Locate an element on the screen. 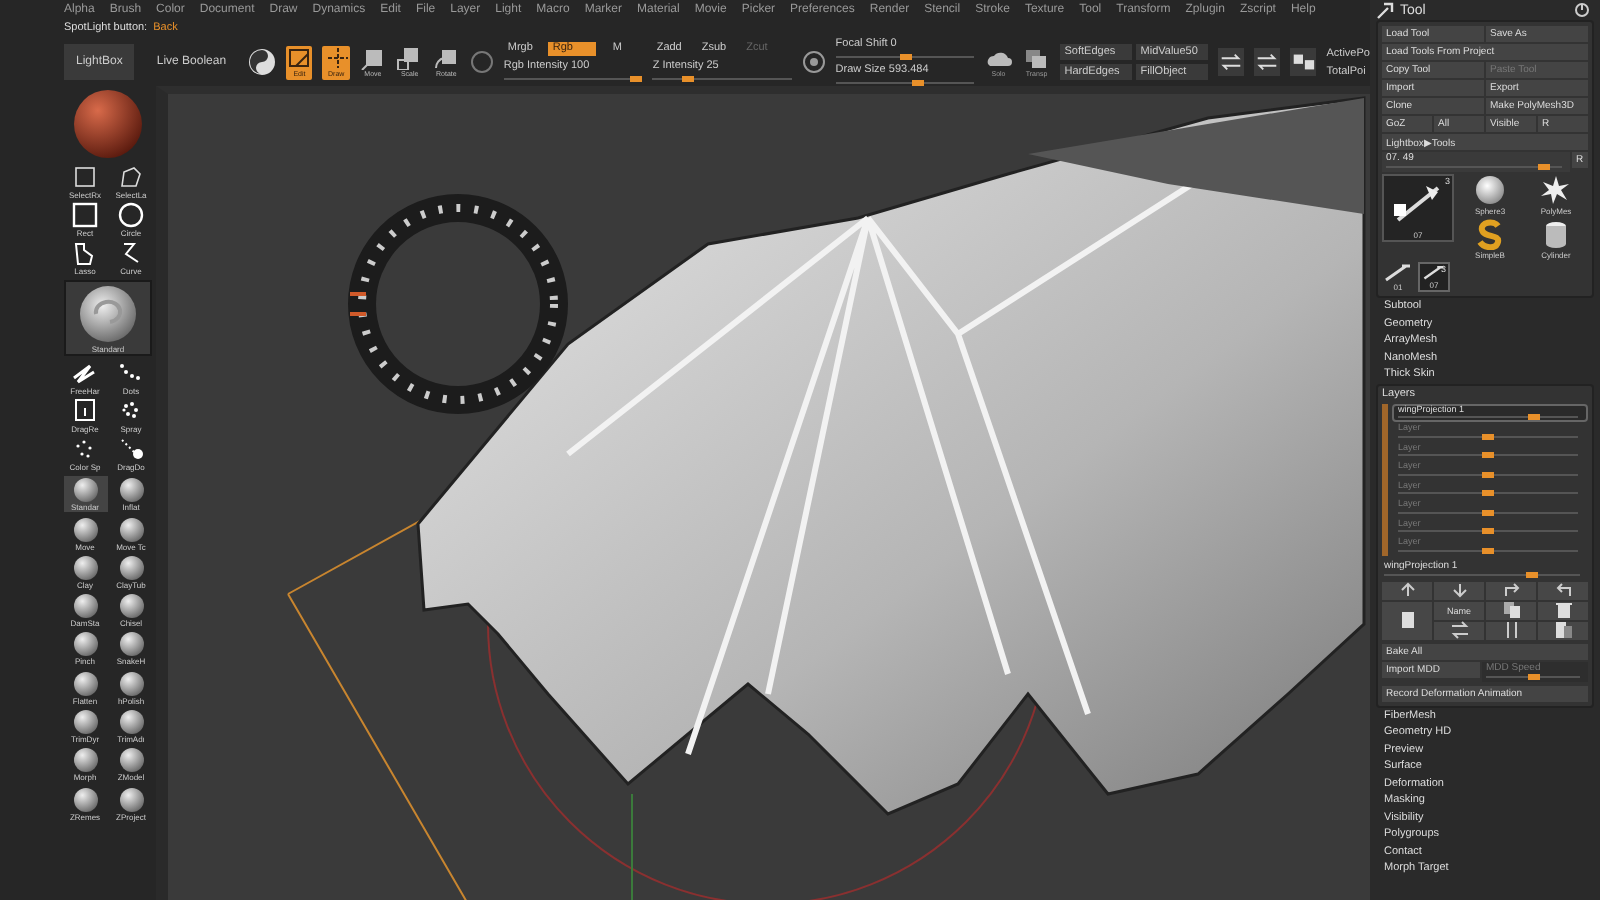 The width and height of the screenshot is (1600, 900). split-page-icon is located at coordinates (1563, 630).